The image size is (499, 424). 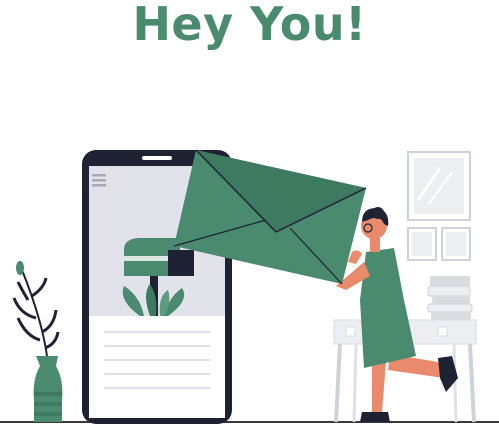 I want to click on vase-icon, so click(x=37, y=341).